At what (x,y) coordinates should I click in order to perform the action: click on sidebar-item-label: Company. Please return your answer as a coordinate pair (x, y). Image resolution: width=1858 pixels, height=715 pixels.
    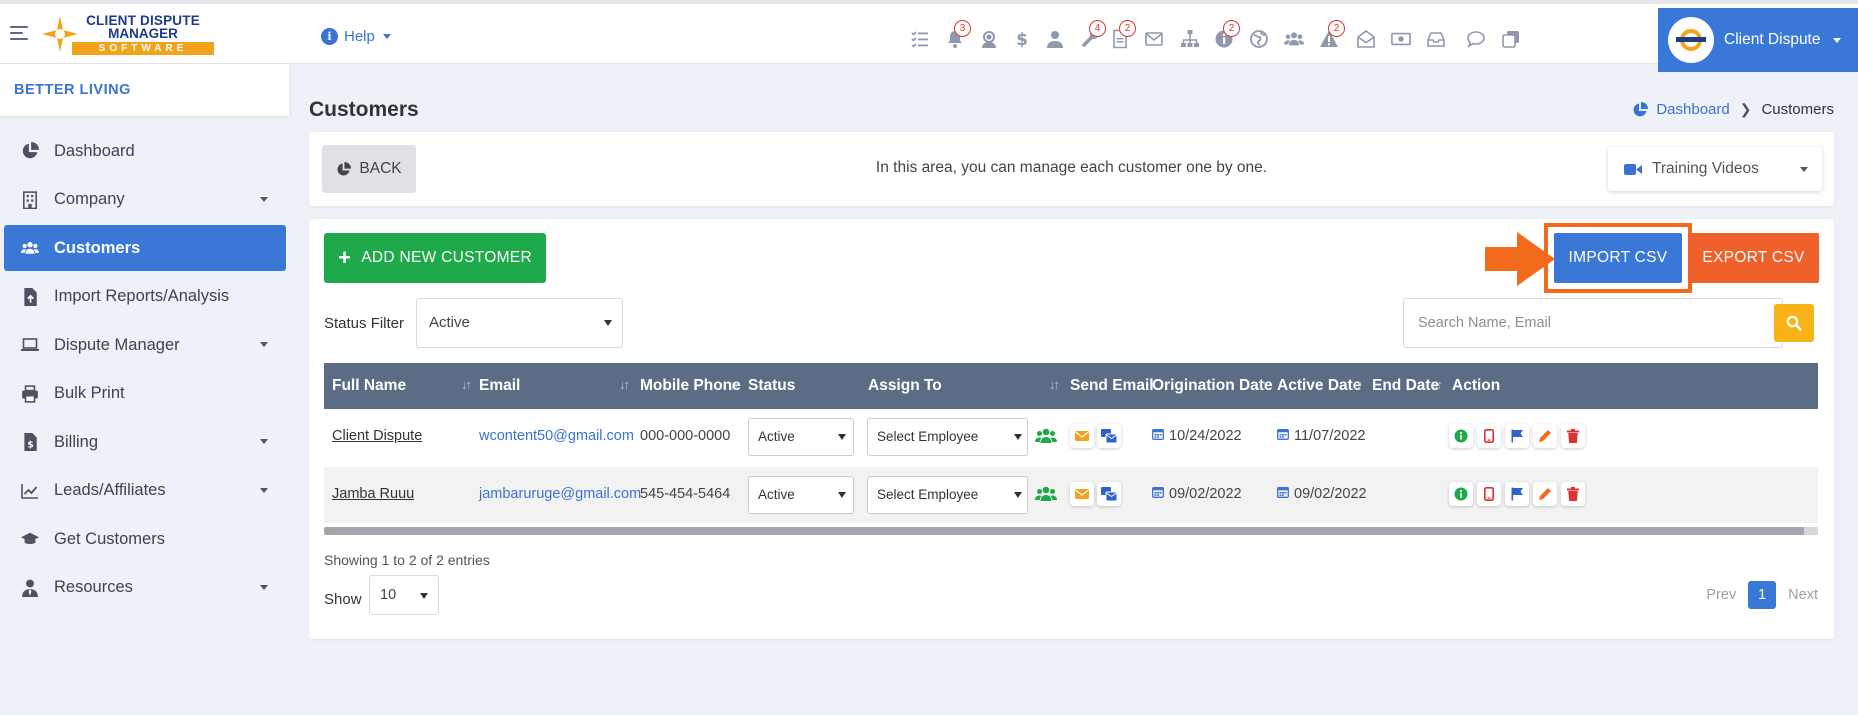
    Looking at the image, I should click on (89, 199).